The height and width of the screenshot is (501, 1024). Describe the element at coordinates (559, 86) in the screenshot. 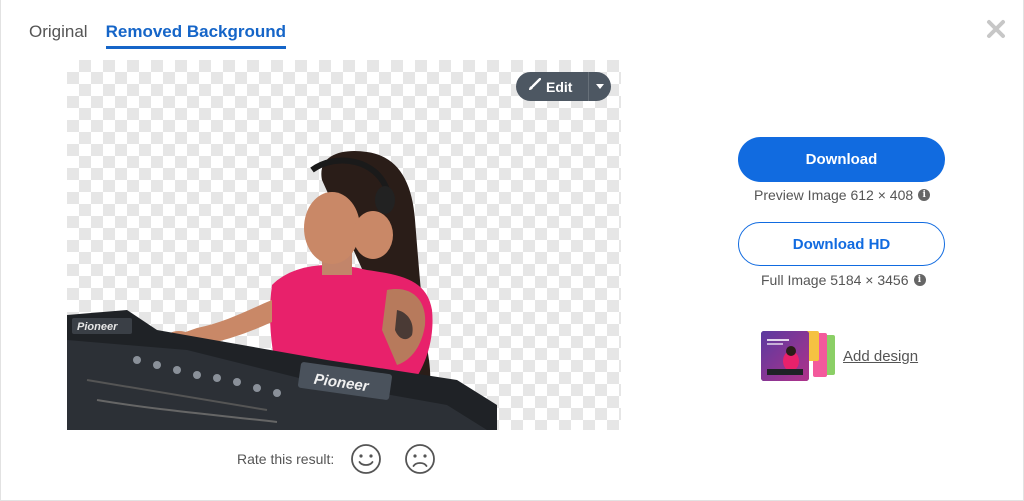

I see `edit-label: Edit` at that location.